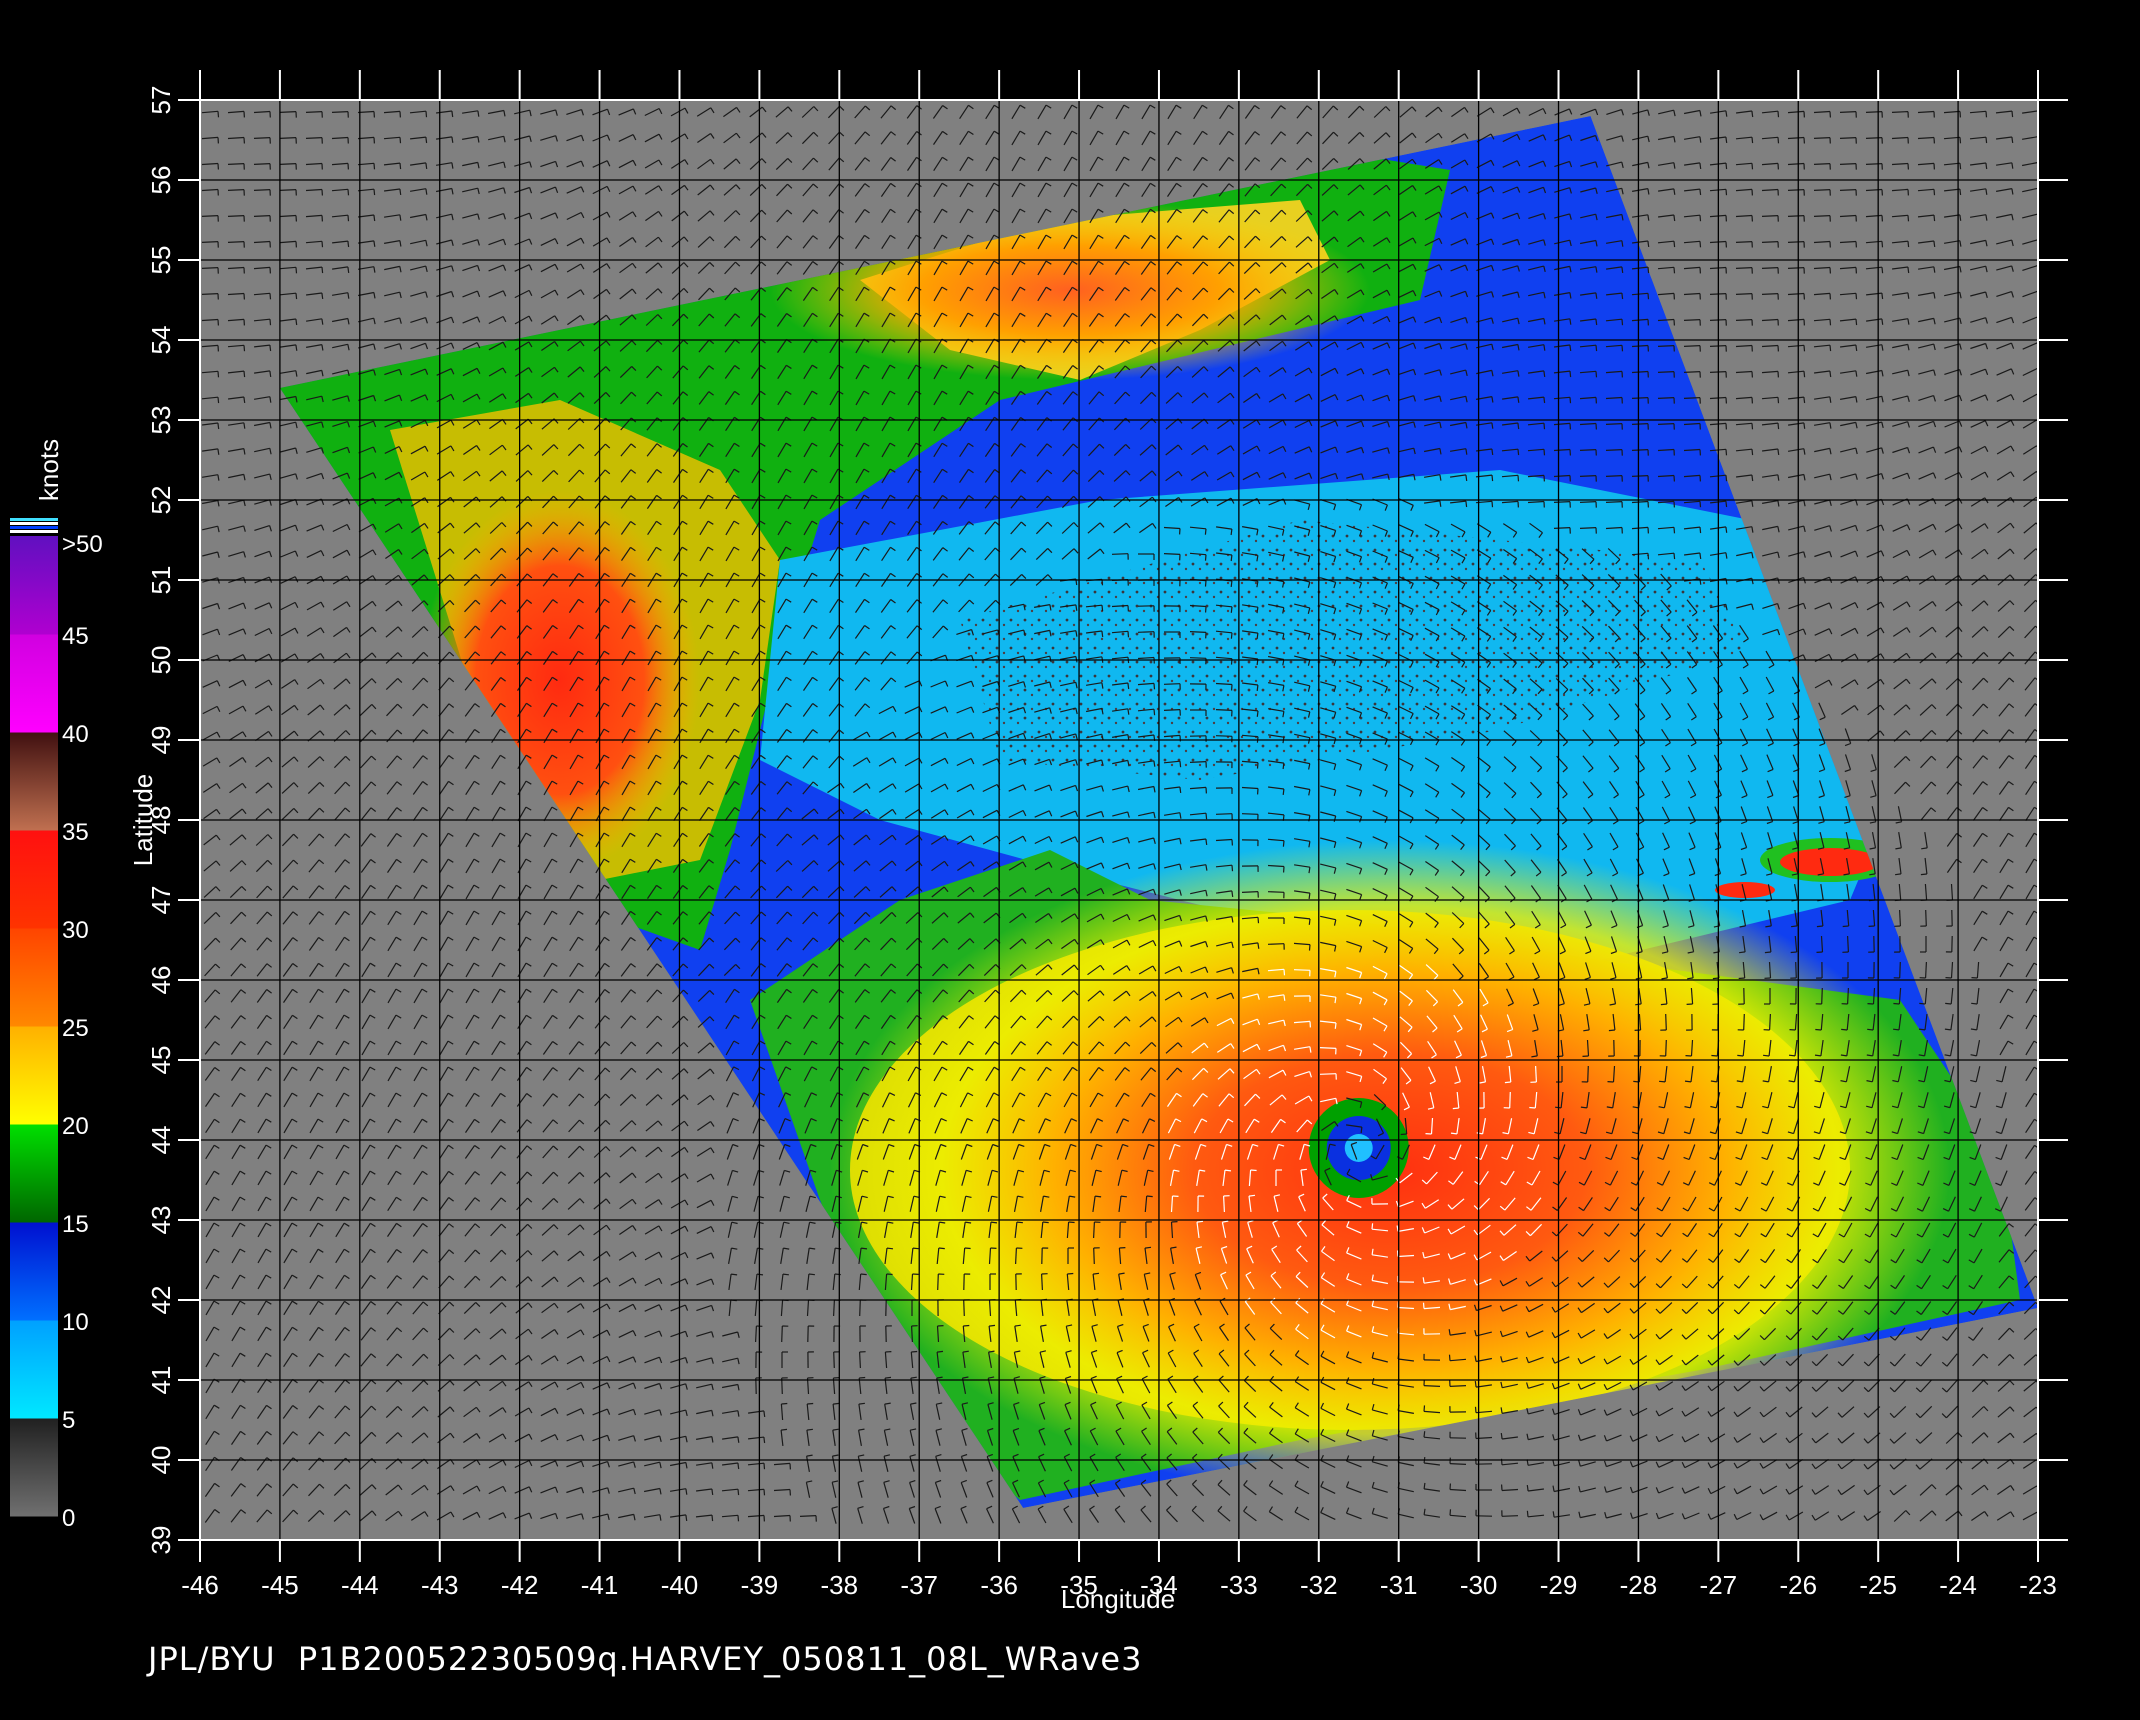  I want to click on storm-eye, so click(1358, 1148).